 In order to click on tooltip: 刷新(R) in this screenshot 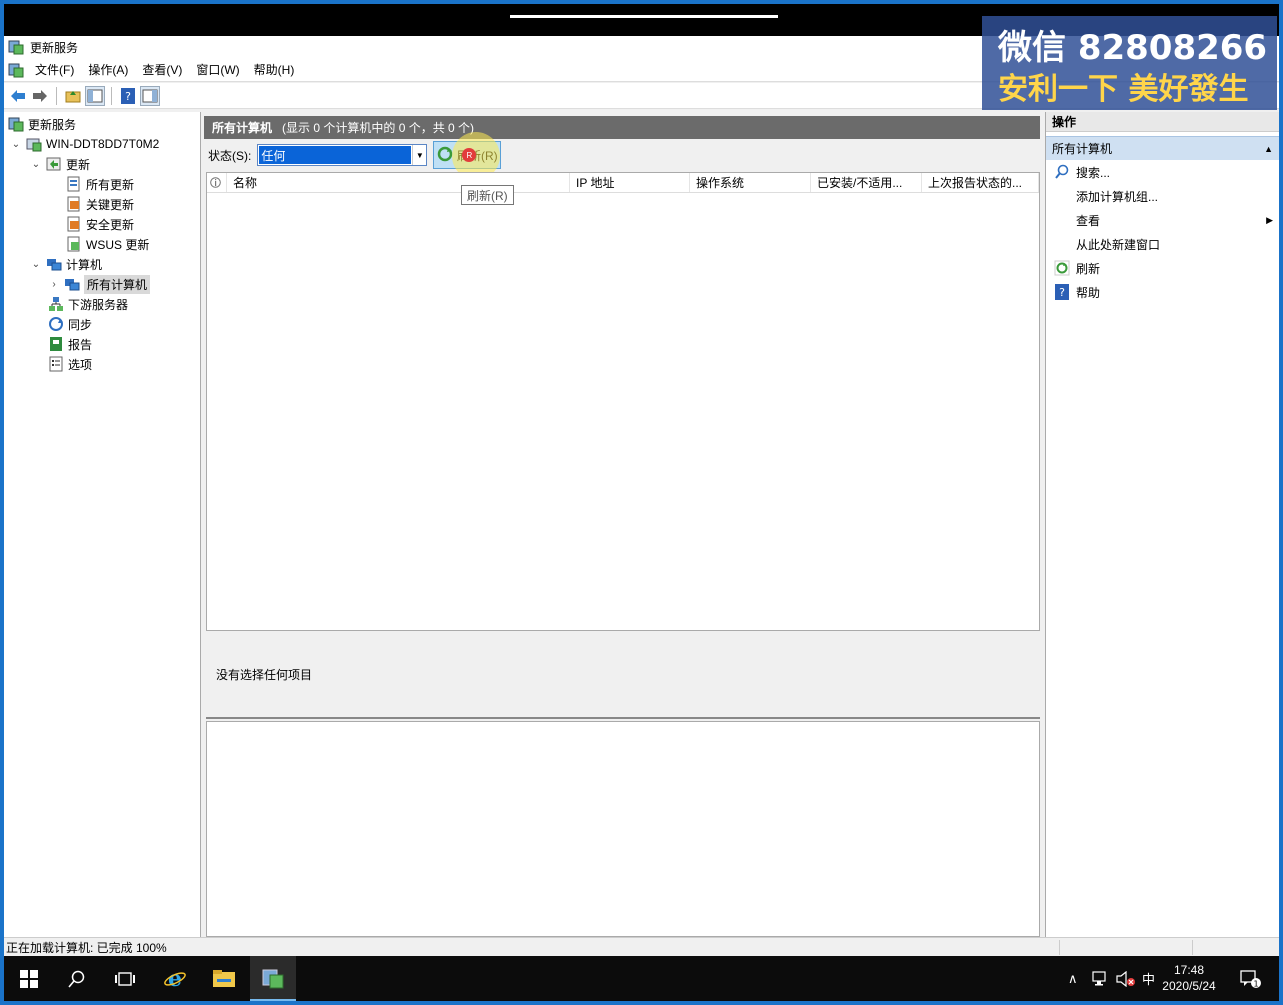, I will do `click(487, 195)`.